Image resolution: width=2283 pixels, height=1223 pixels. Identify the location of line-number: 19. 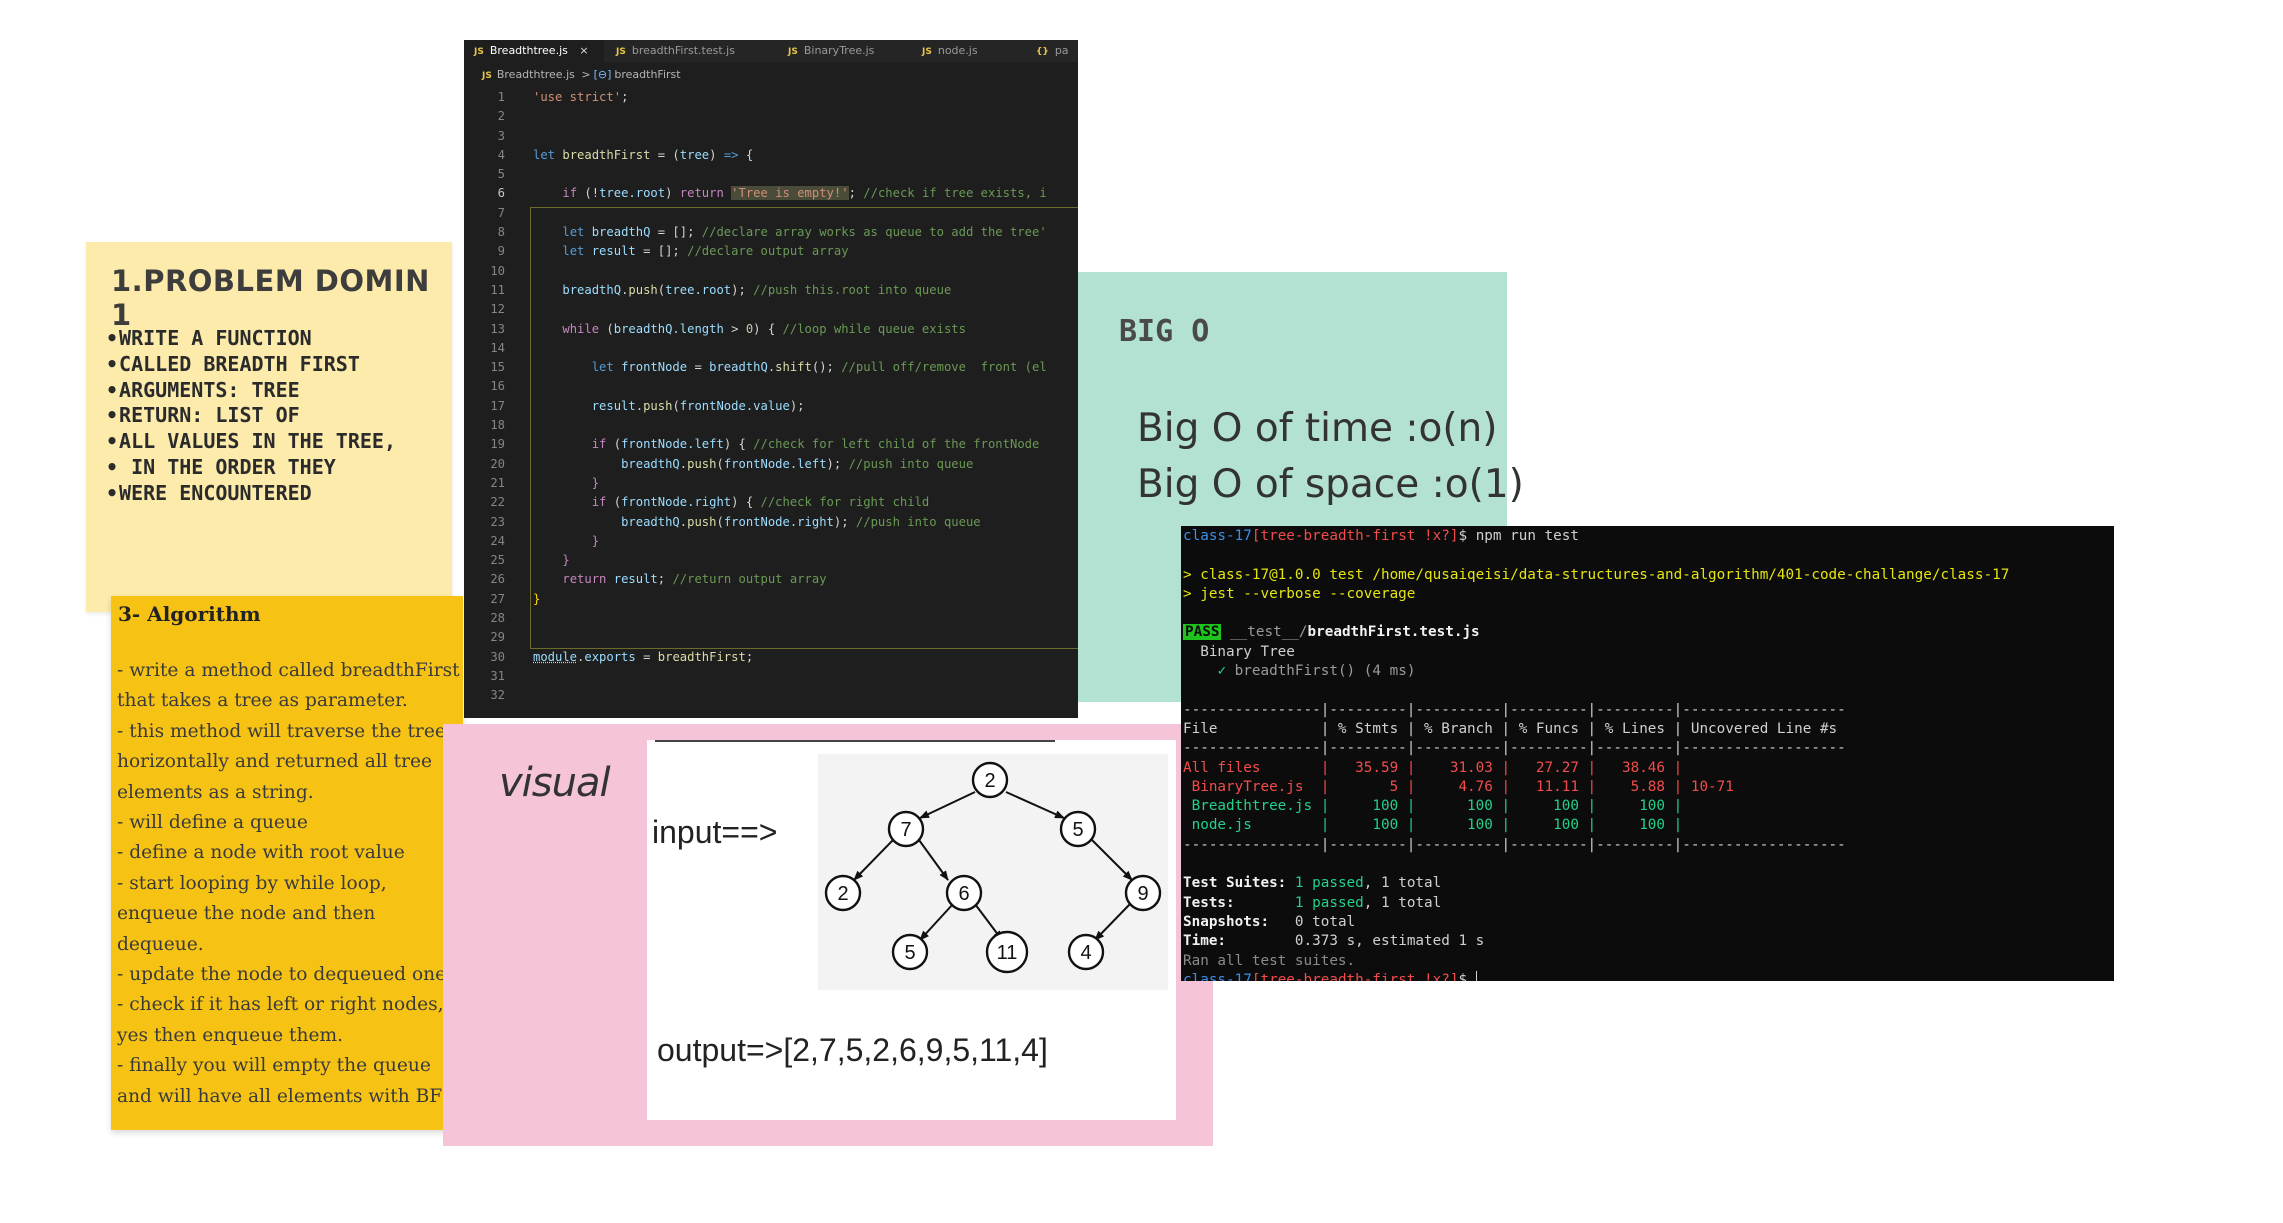
(497, 444).